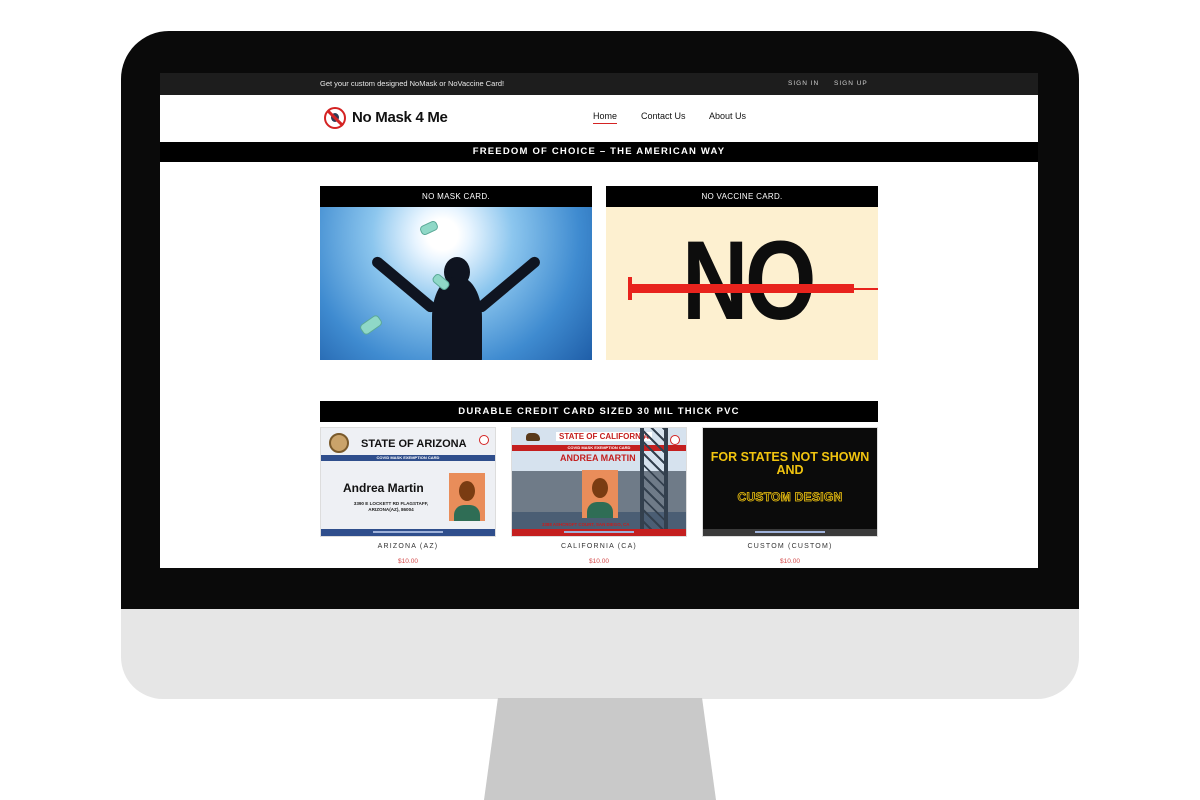 The width and height of the screenshot is (1200, 800). What do you see at coordinates (790, 482) in the screenshot?
I see `custom-card-image: FOR STATES NOT SHOWN AND CUSTOM DESIGN` at bounding box center [790, 482].